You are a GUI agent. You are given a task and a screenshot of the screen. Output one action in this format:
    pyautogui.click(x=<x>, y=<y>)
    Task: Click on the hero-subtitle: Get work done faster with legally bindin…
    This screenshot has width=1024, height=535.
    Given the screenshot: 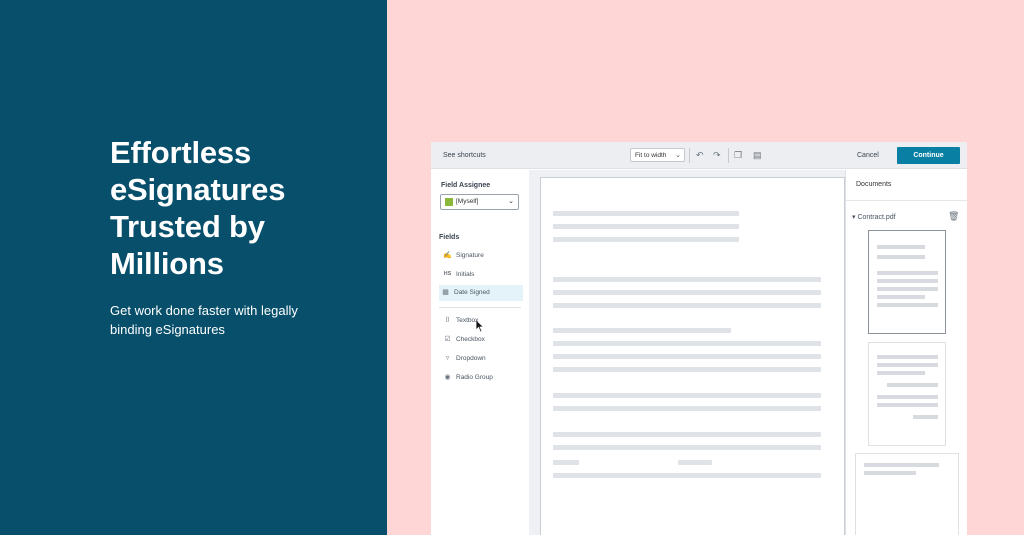 What is the action you would take?
    pyautogui.click(x=204, y=320)
    